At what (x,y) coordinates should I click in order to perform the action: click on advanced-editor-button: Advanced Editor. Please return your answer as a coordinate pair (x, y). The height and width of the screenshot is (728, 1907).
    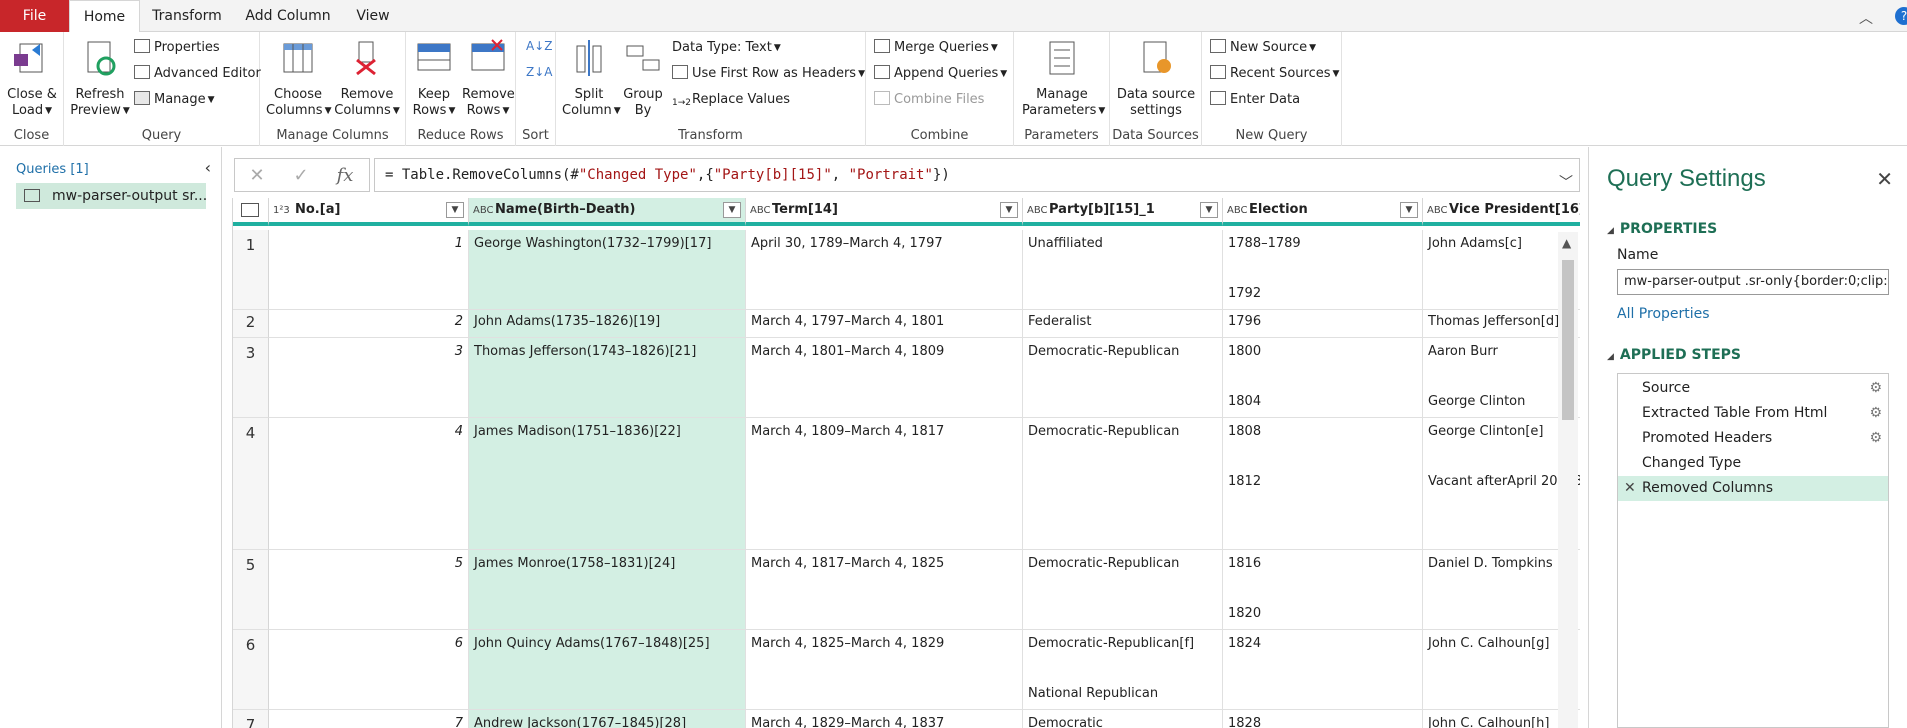
    Looking at the image, I should click on (197, 75).